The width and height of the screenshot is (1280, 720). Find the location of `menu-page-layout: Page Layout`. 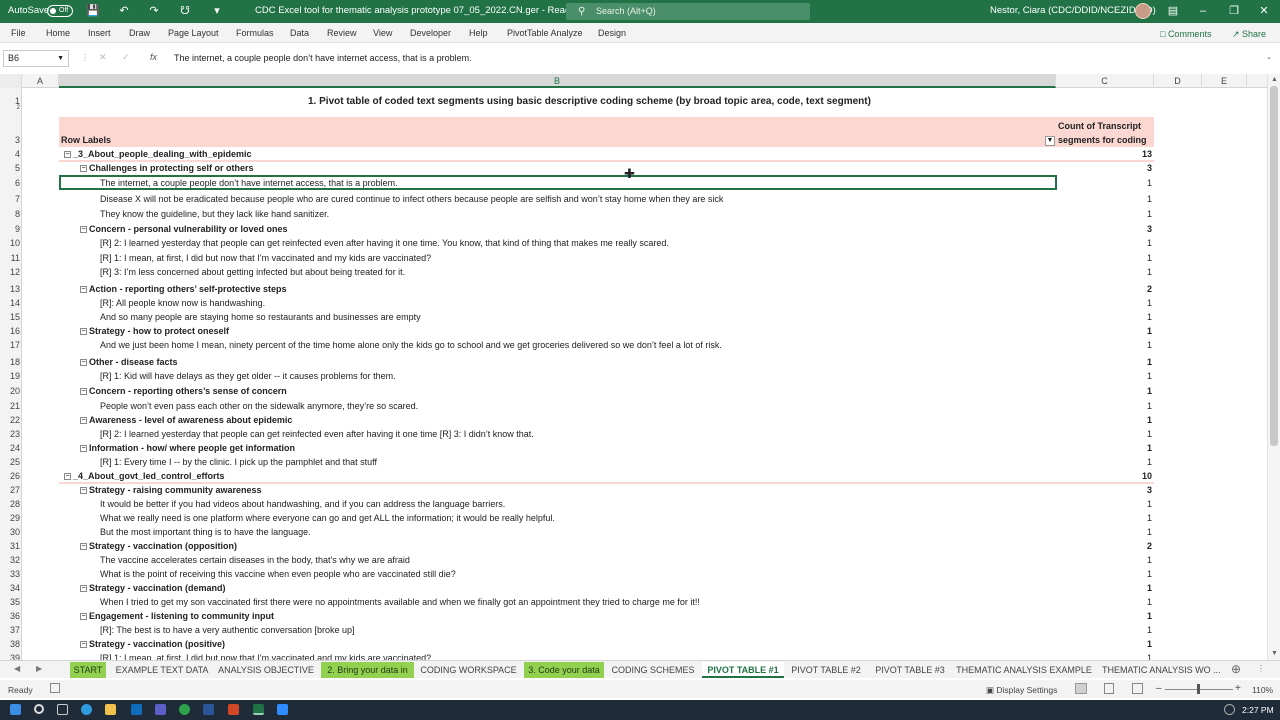

menu-page-layout: Page Layout is located at coordinates (193, 33).